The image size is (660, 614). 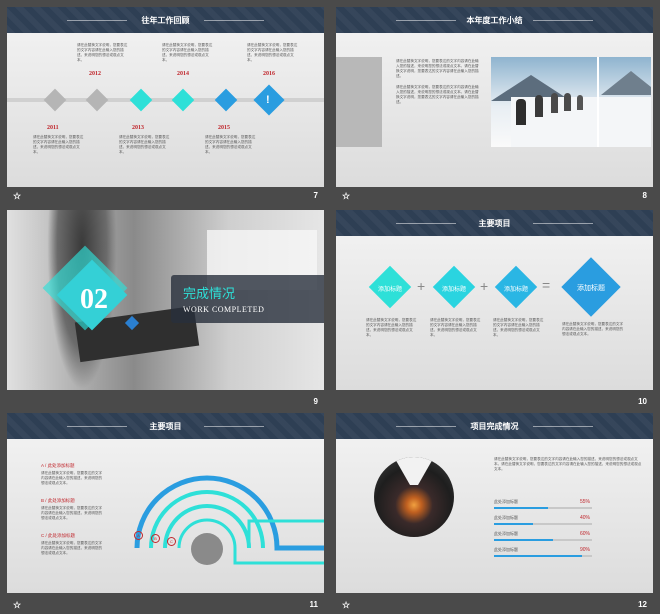 I want to click on year-label: 2012, so click(x=95, y=74).